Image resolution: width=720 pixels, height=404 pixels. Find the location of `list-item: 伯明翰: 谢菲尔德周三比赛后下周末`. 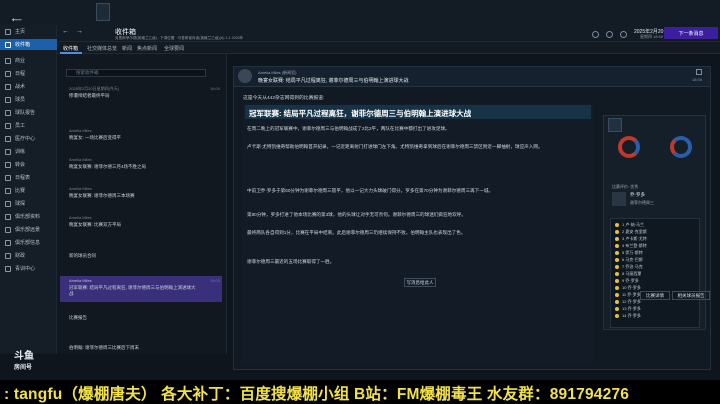

list-item: 伯明翰: 谢菲尔德周三比赛后下周末 is located at coordinates (141, 347).